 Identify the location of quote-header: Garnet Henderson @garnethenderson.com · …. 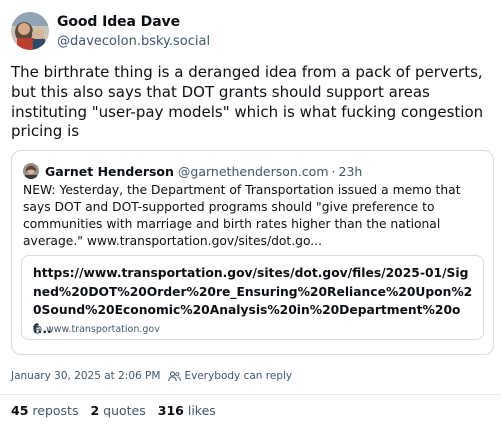
(192, 171).